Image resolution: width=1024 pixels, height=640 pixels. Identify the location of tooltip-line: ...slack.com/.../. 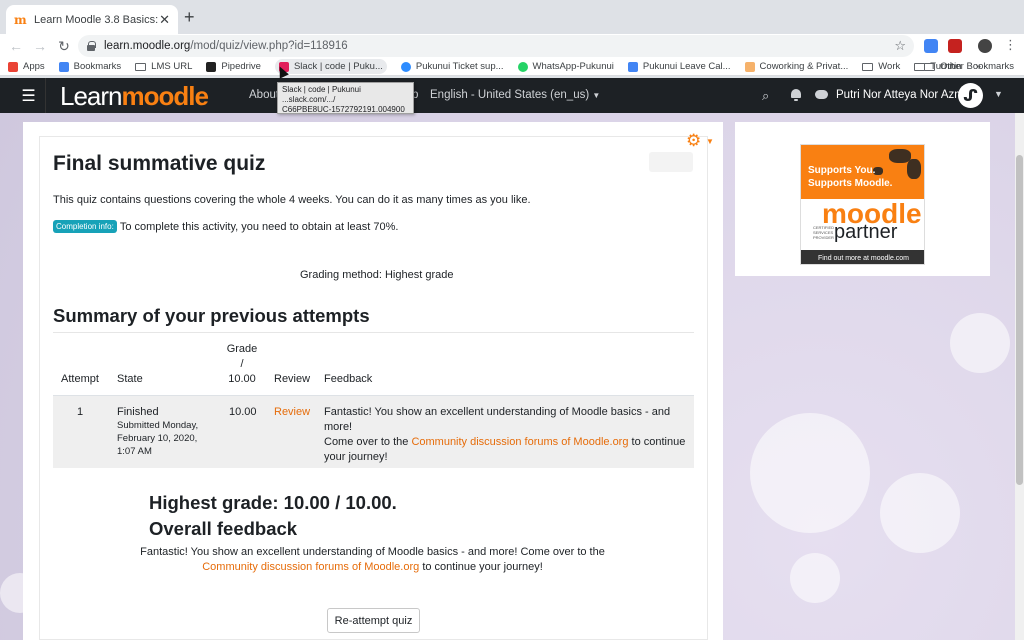
(309, 99).